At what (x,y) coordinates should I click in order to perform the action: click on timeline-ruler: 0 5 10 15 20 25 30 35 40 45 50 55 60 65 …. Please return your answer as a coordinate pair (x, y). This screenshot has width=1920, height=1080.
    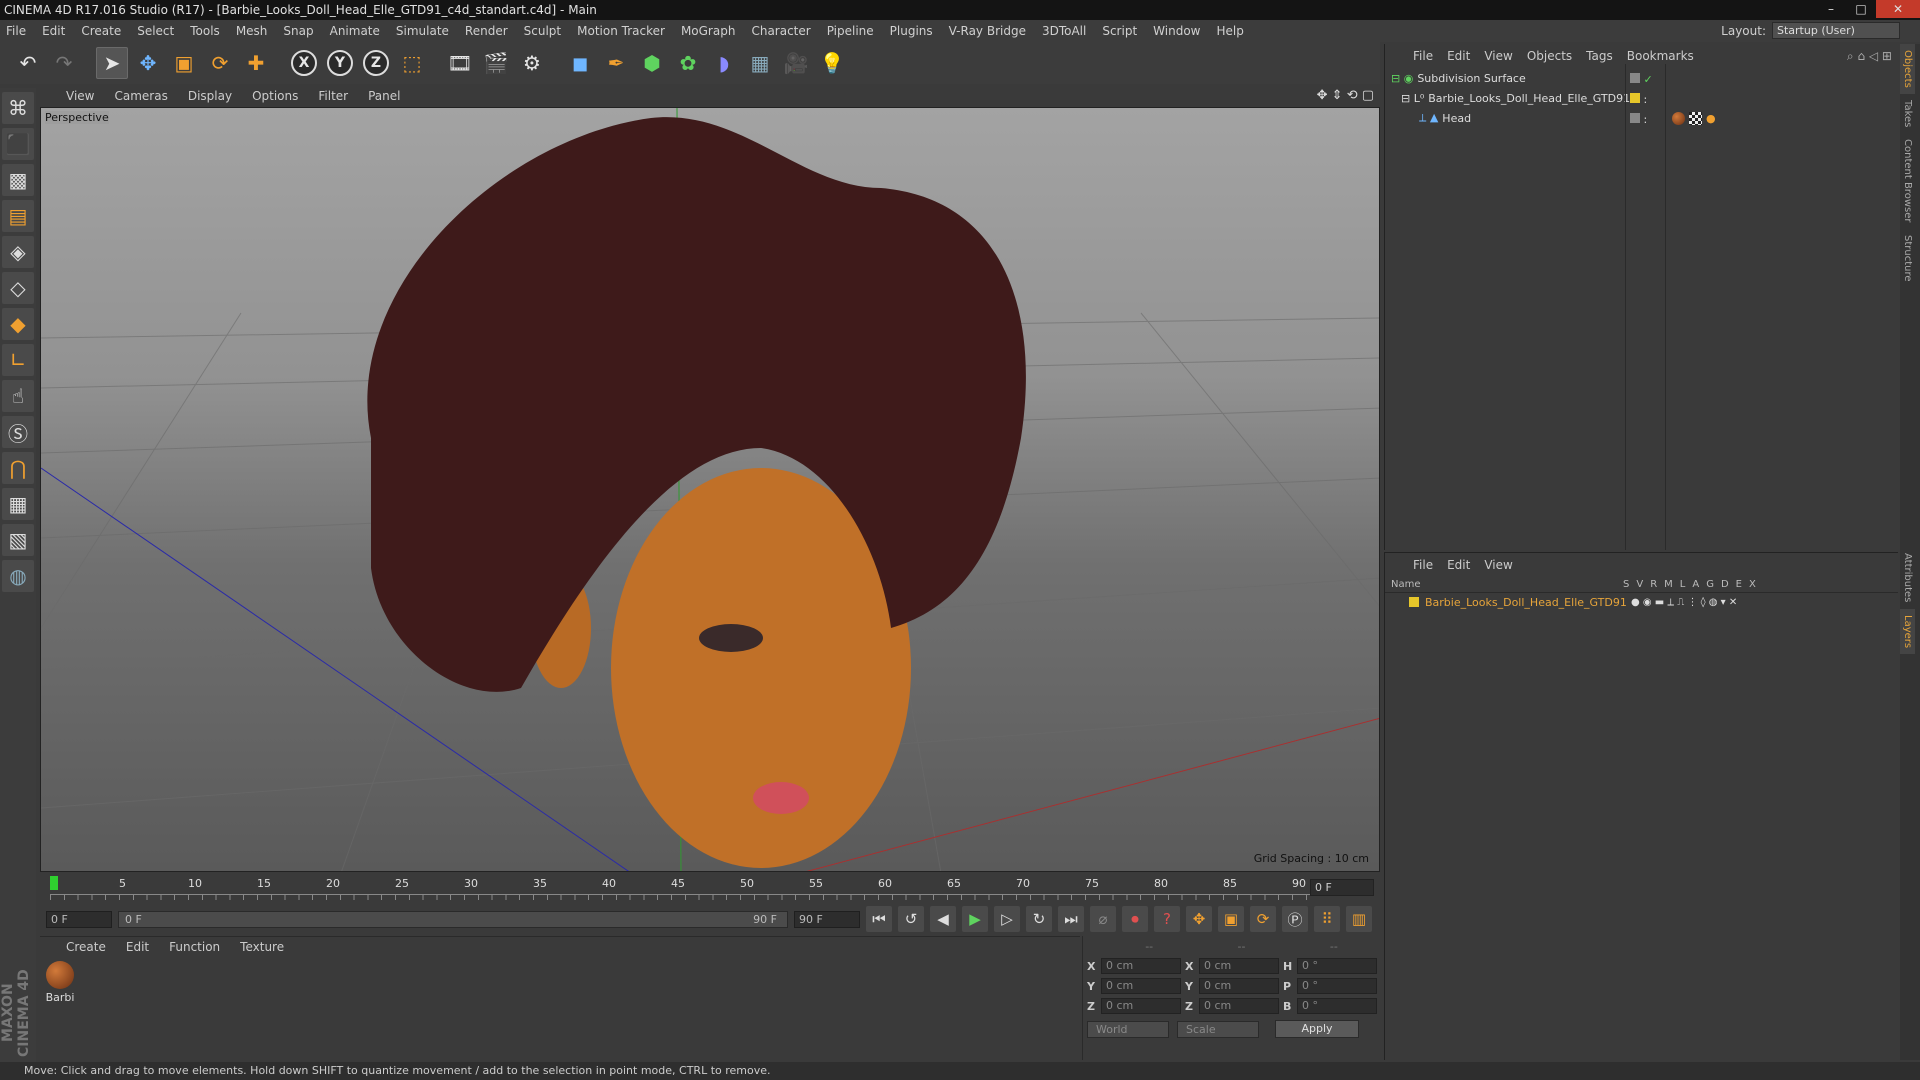
    Looking at the image, I should click on (710, 888).